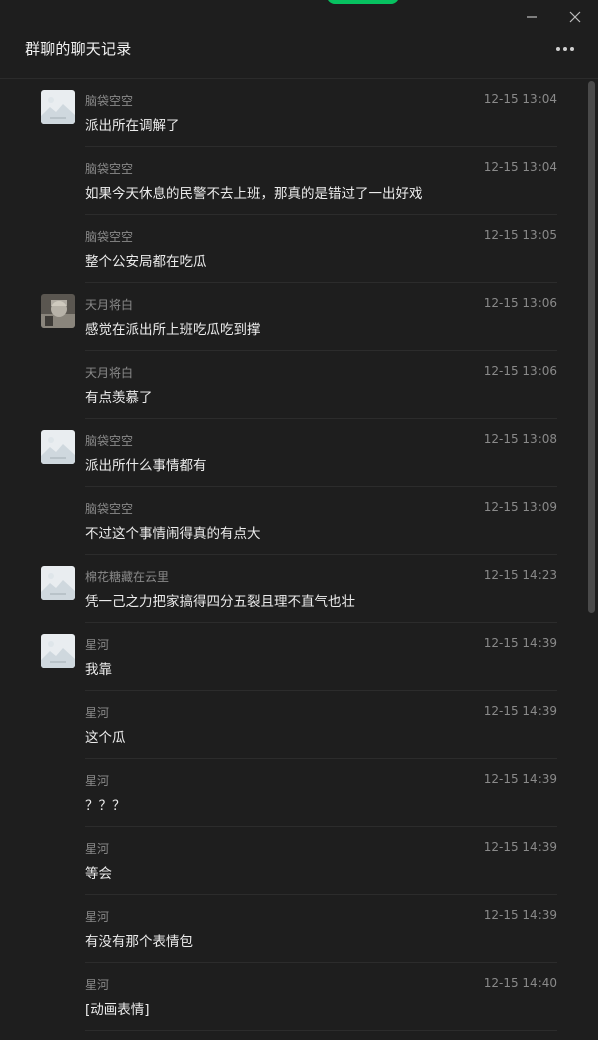  What do you see at coordinates (293, 589) in the screenshot?
I see `message-row: 棉花糖藏在云里 12-15 14:23 凭一己之力把家搞得四分五裂且理不直气也壮` at bounding box center [293, 589].